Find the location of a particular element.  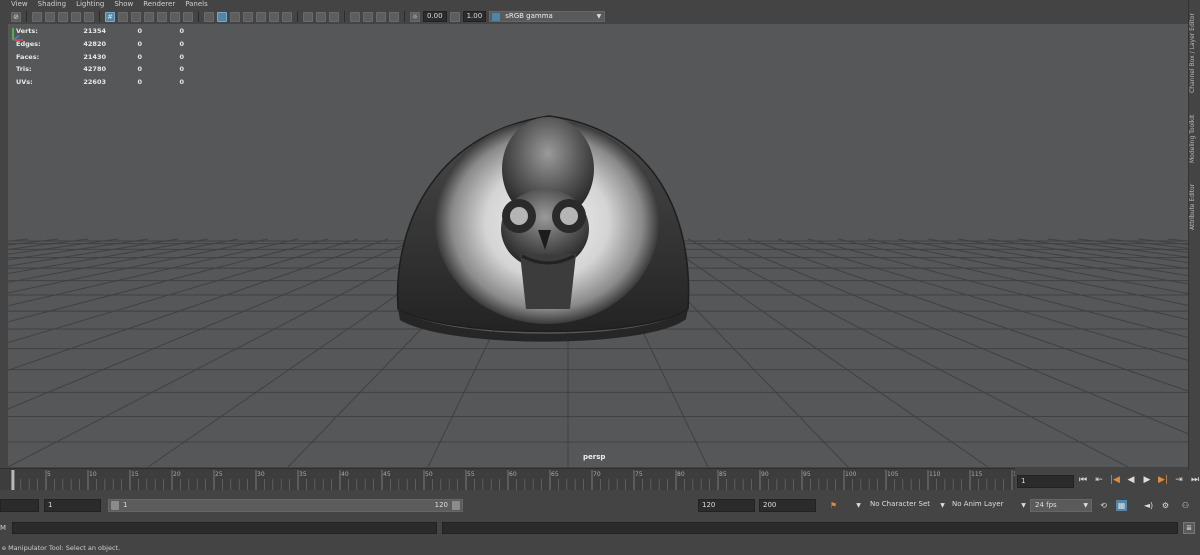

timeline-tick-label: 10 is located at coordinates (93, 474).